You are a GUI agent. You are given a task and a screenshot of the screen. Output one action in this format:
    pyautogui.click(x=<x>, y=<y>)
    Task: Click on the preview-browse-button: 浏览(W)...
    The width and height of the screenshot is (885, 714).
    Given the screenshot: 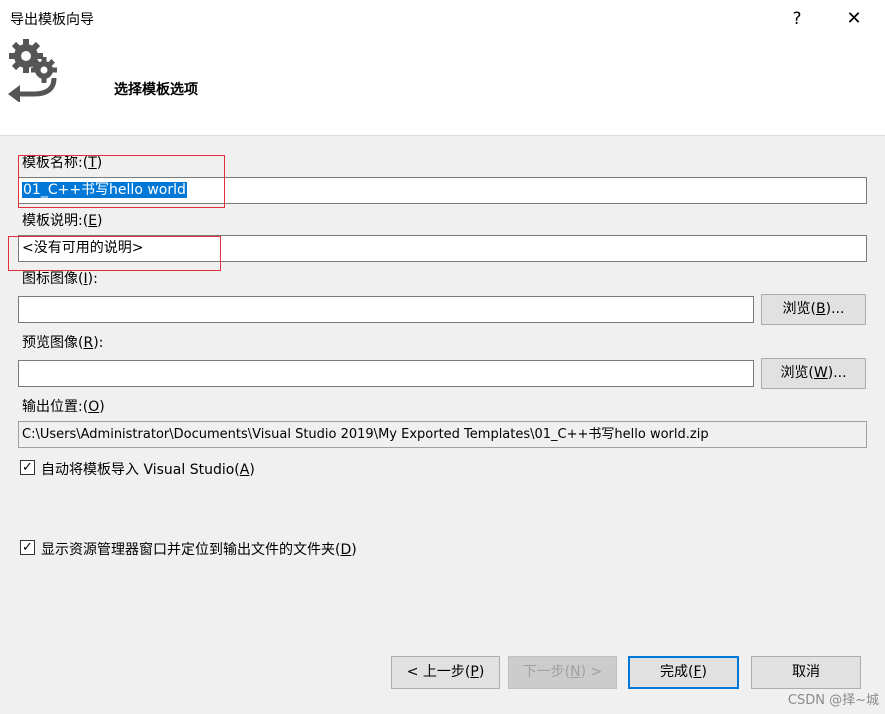 What is the action you would take?
    pyautogui.click(x=813, y=373)
    